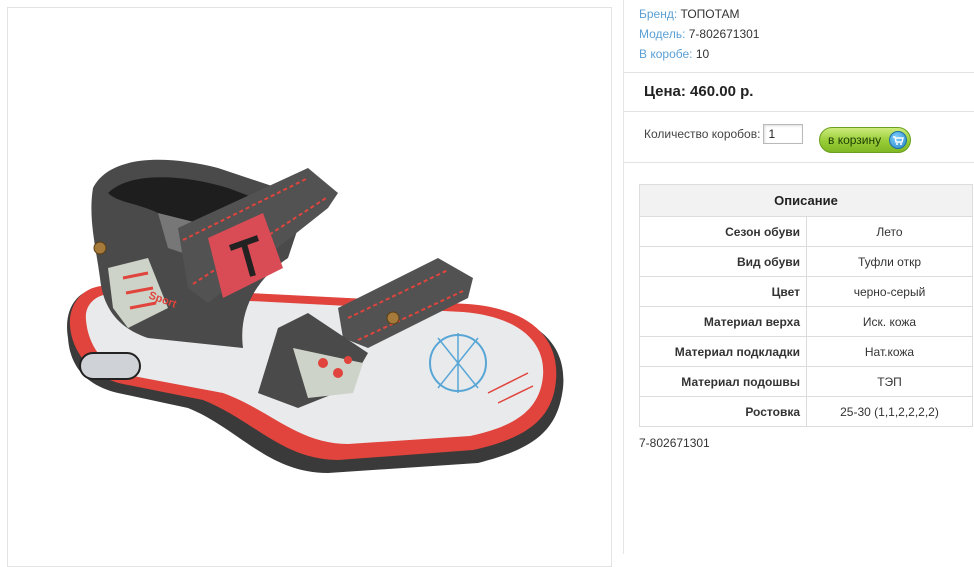  I want to click on sku-footer: 7-802671301, so click(674, 443).